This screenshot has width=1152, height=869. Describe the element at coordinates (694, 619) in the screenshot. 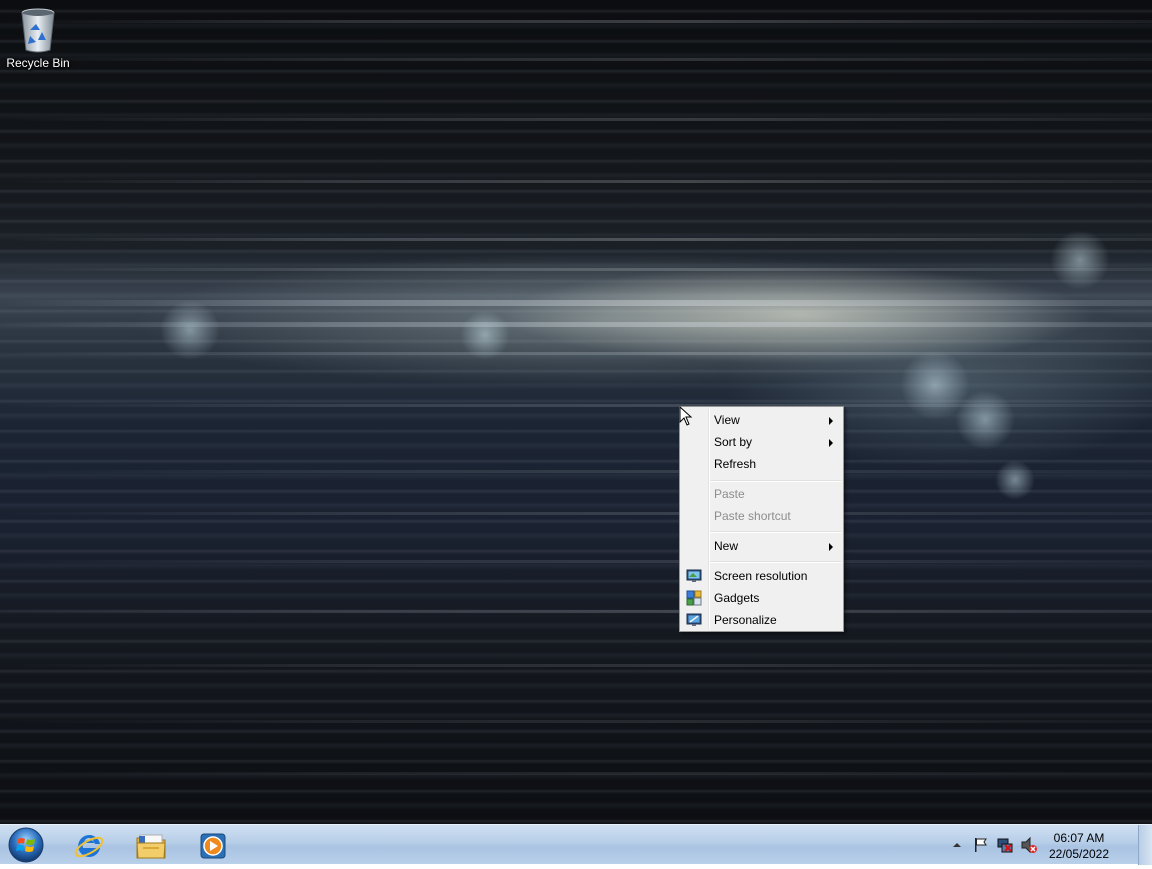

I see `personalize-icon` at that location.